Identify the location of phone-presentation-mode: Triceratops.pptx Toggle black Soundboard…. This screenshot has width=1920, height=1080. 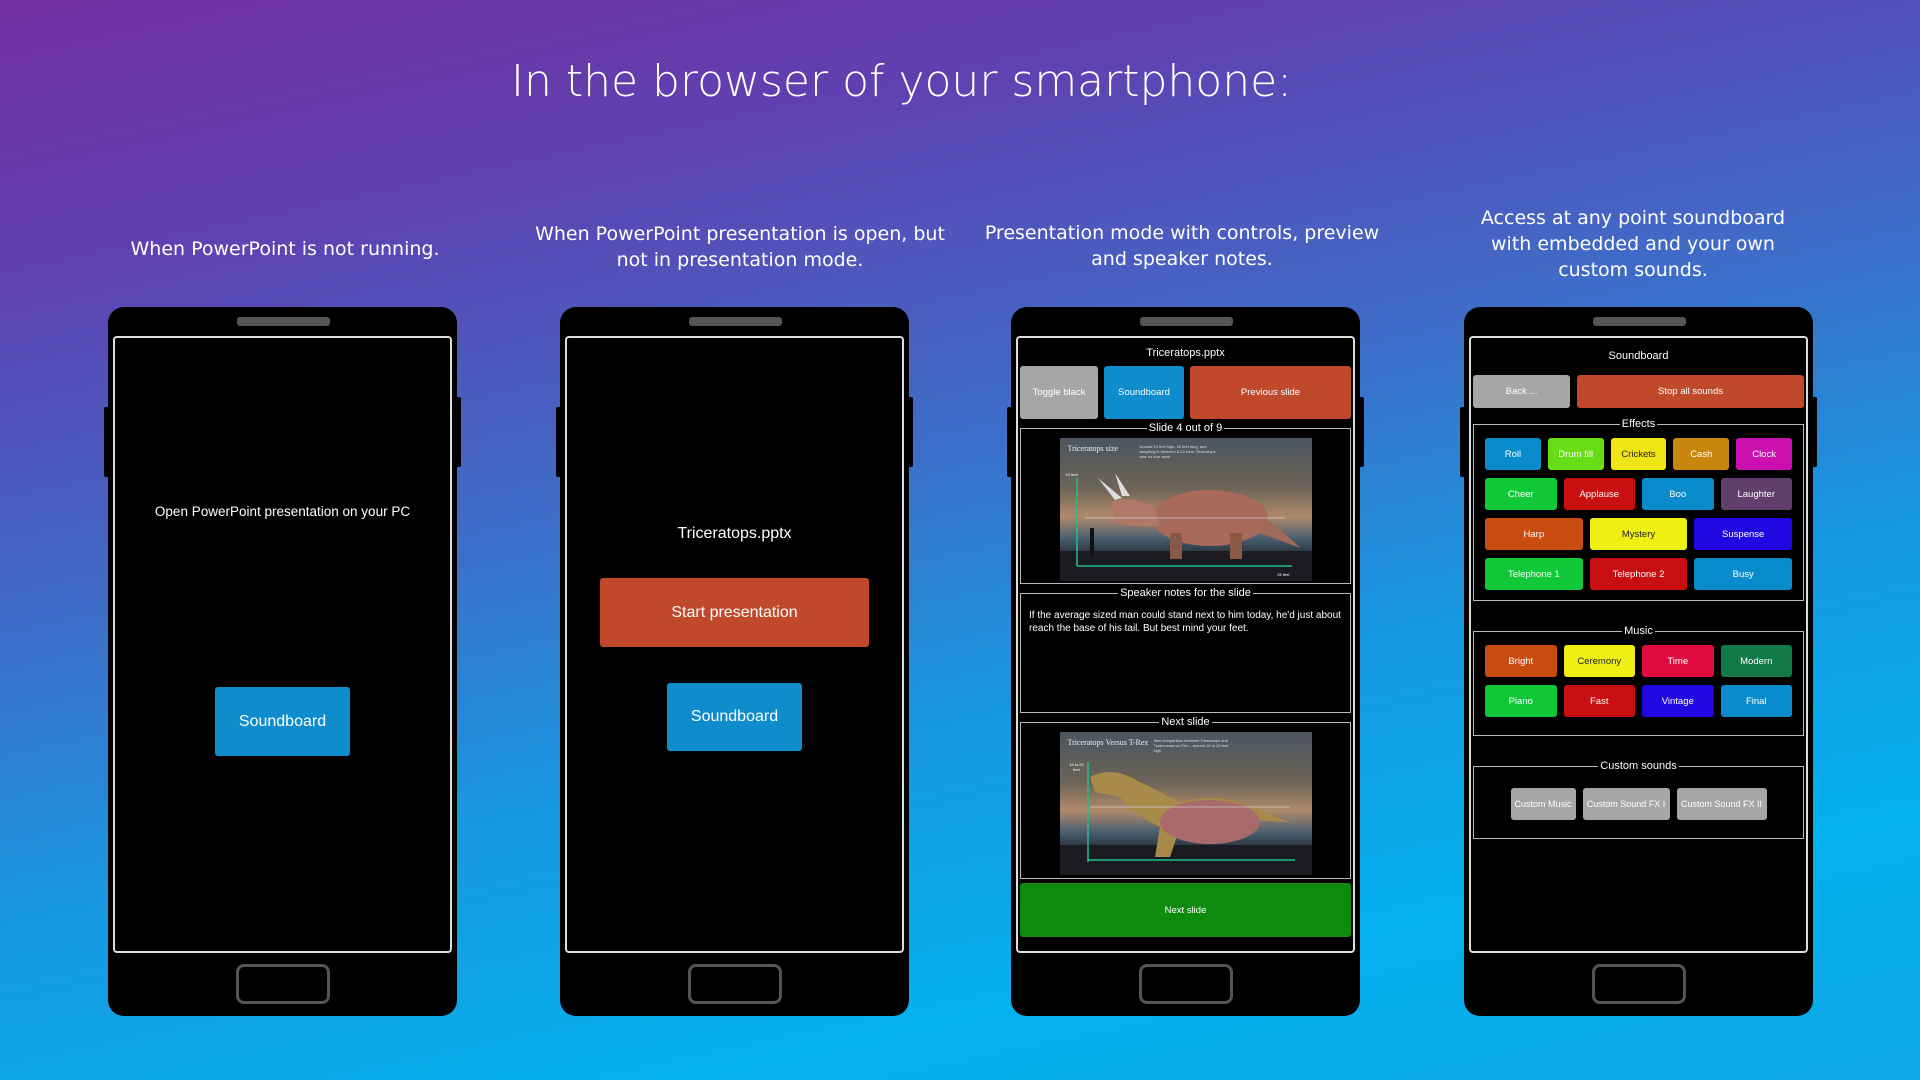
(1185, 661).